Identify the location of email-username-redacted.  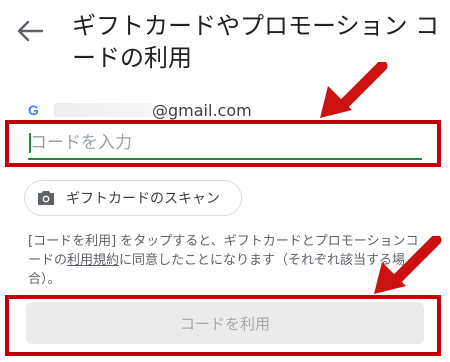
(103, 110).